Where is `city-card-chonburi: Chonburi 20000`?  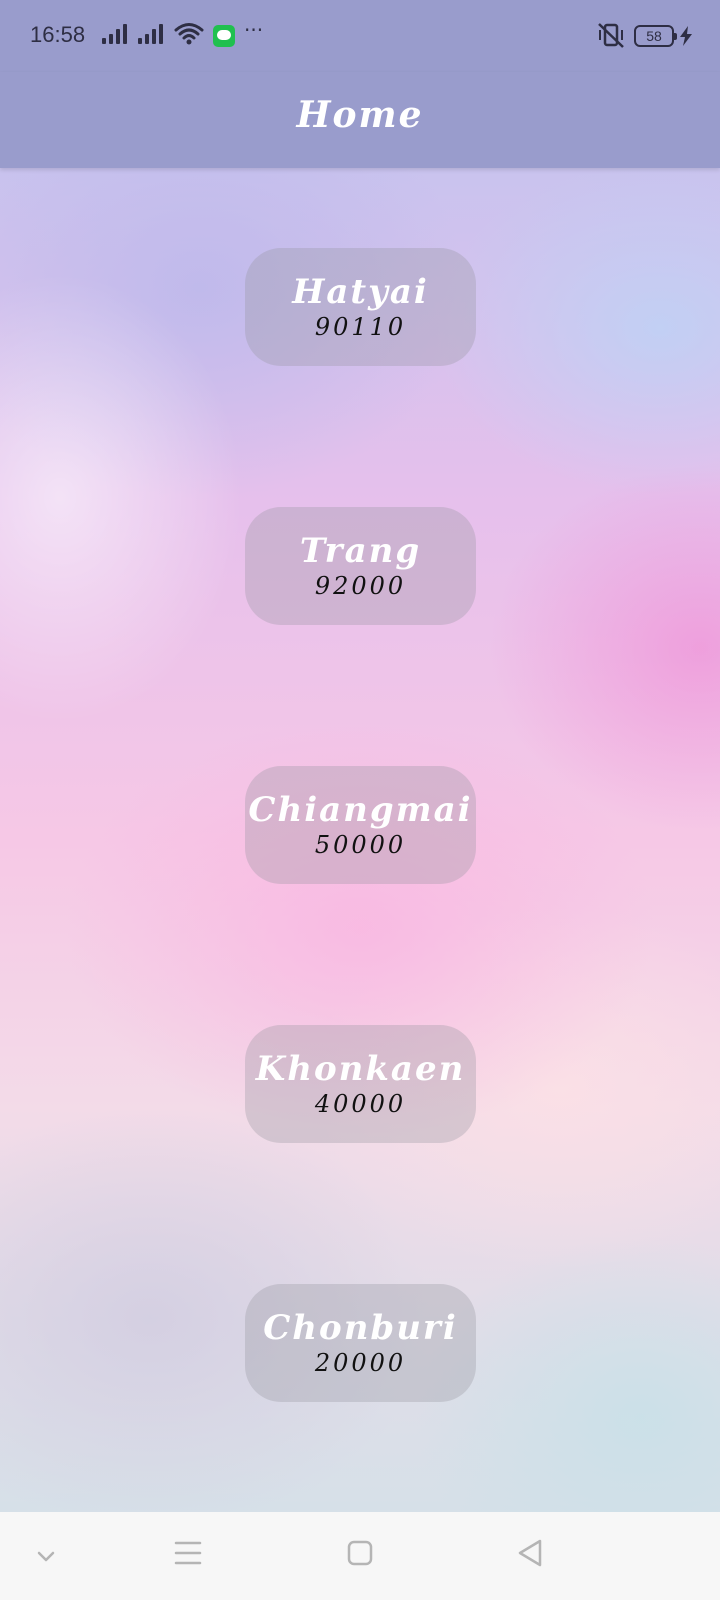
city-card-chonburi: Chonburi 20000 is located at coordinates (360, 1343).